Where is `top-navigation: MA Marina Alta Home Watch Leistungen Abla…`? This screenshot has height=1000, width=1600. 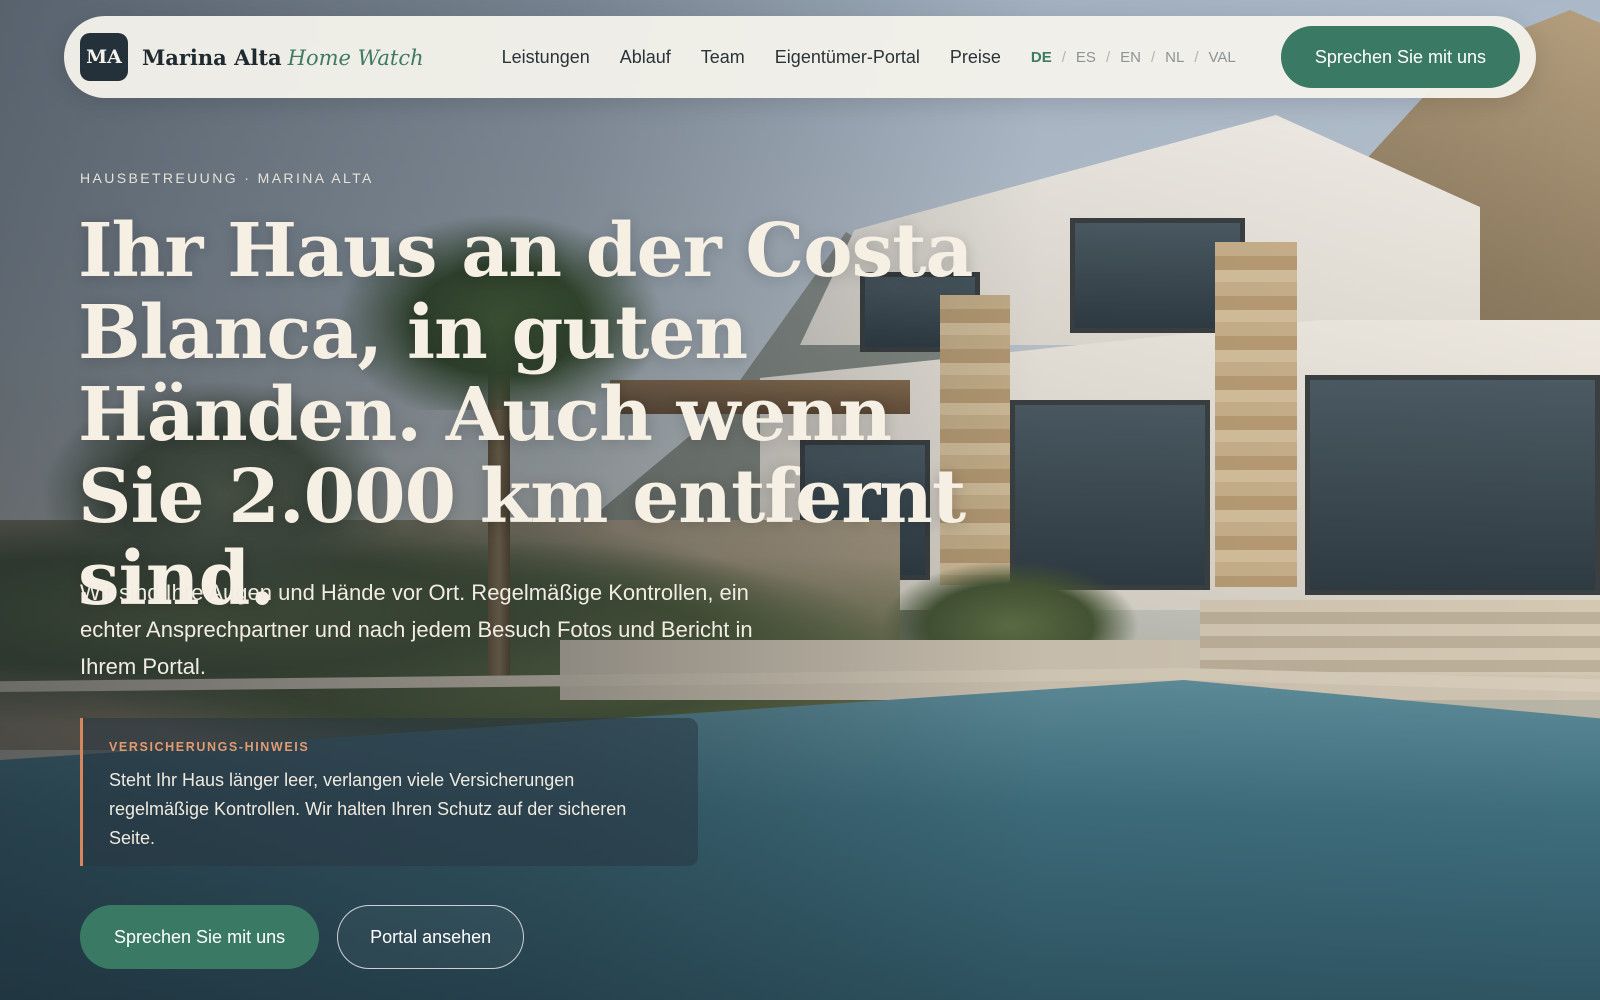 top-navigation: MA Marina Alta Home Watch Leistungen Abla… is located at coordinates (800, 57).